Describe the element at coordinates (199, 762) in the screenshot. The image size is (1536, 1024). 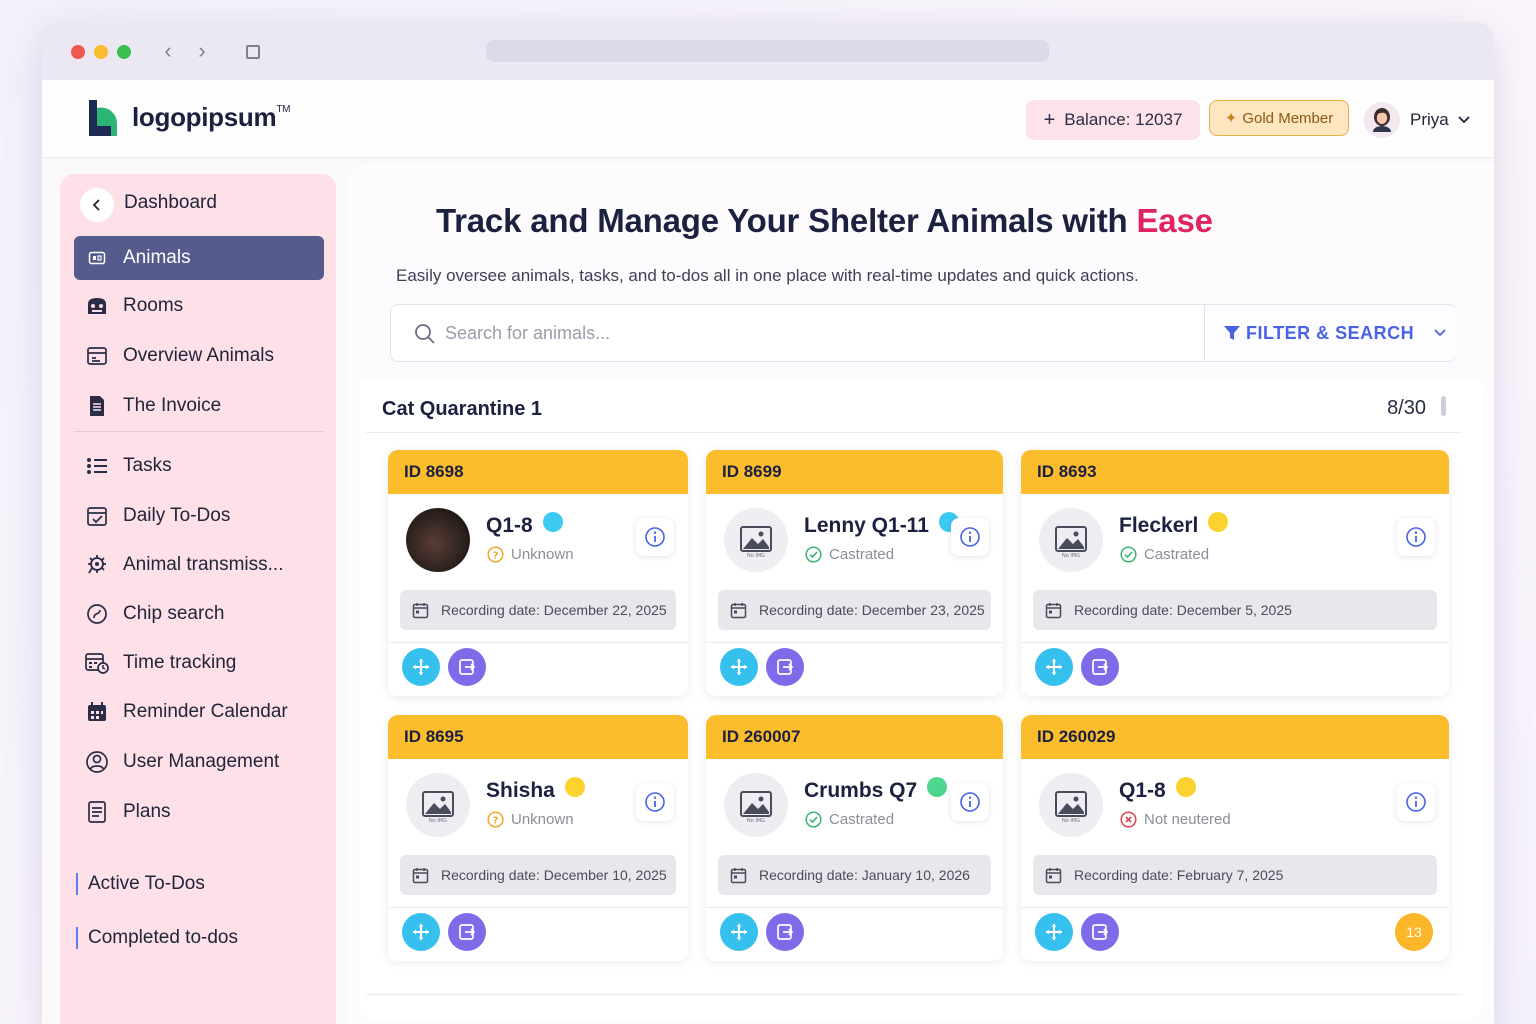
I see `sidebar-item-user-management: User Management` at that location.